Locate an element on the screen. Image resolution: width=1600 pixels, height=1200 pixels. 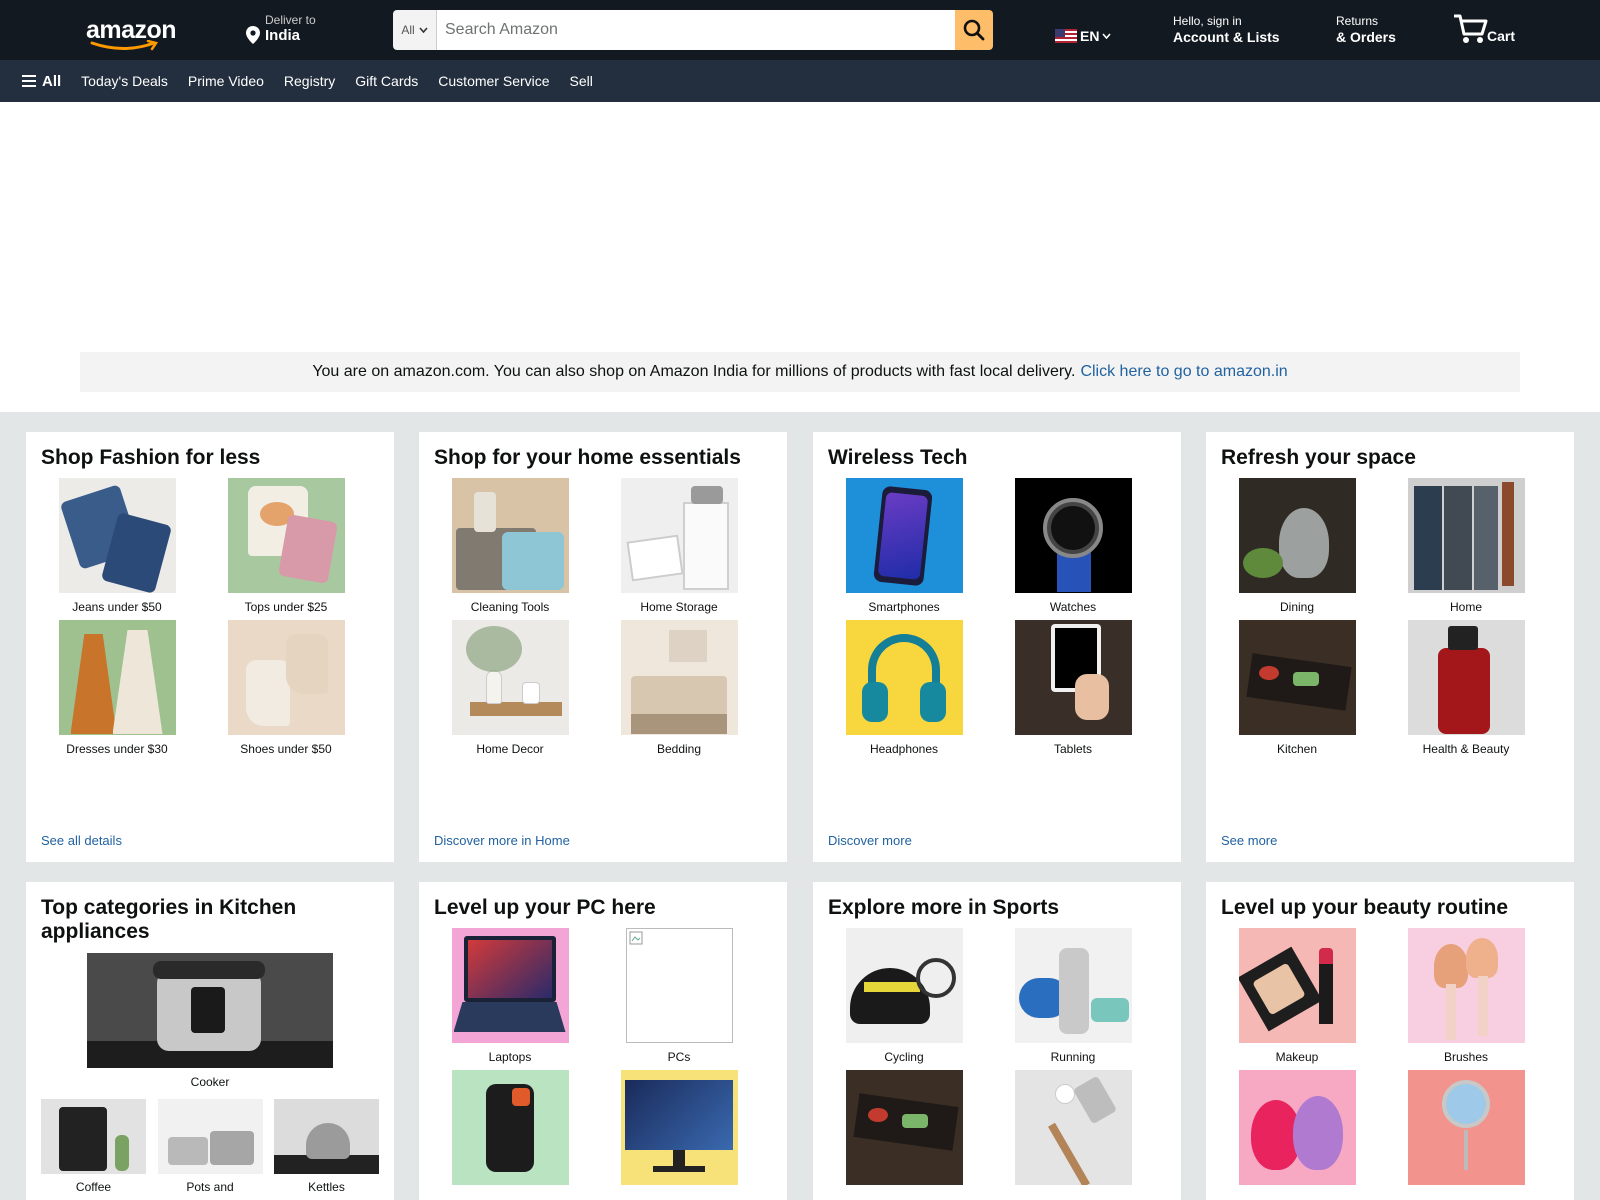
tile-watches: Watches is located at coordinates (1073, 549).